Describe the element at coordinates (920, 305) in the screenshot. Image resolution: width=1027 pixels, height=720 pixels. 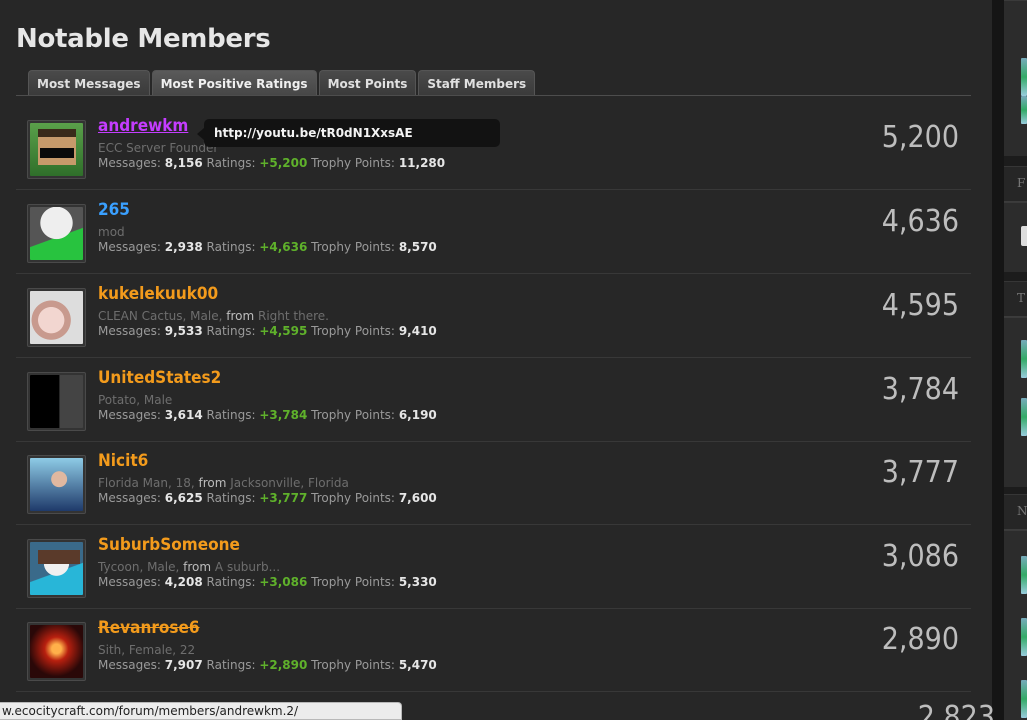
I see `member-score: 4,595` at that location.